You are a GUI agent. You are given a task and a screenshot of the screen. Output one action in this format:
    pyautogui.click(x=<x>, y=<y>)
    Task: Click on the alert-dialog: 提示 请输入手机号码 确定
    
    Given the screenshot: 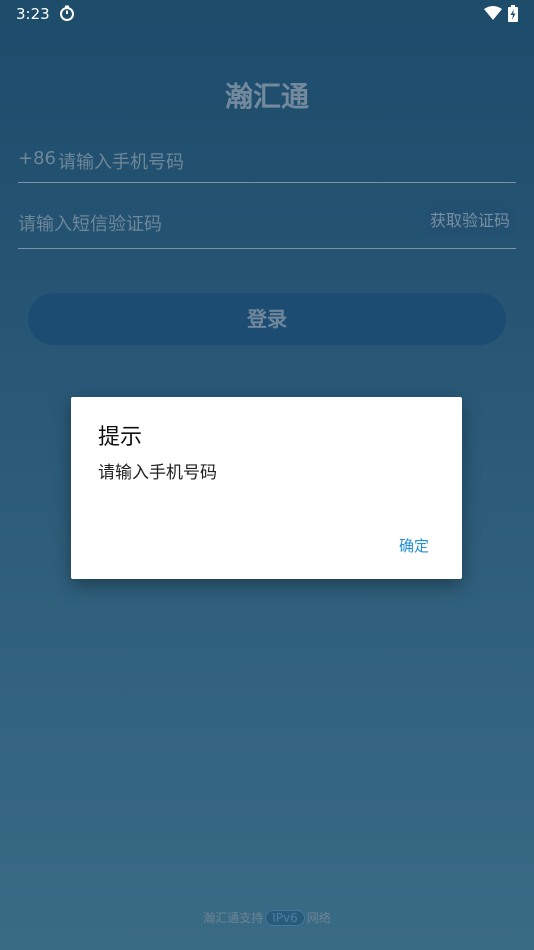 What is the action you would take?
    pyautogui.click(x=266, y=488)
    